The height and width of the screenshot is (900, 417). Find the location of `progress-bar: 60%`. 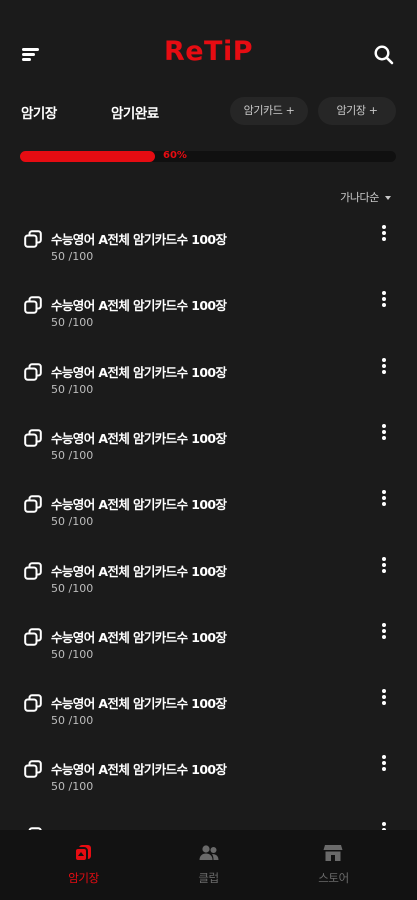

progress-bar: 60% is located at coordinates (208, 156).